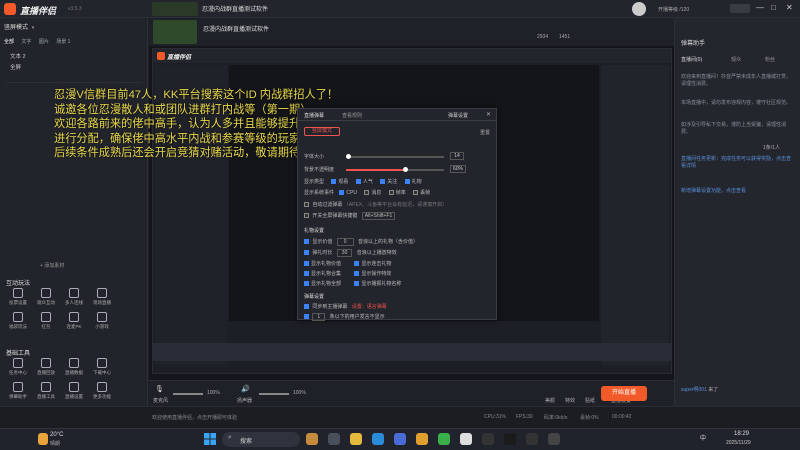  I want to click on wechat-icon, so click(444, 439).